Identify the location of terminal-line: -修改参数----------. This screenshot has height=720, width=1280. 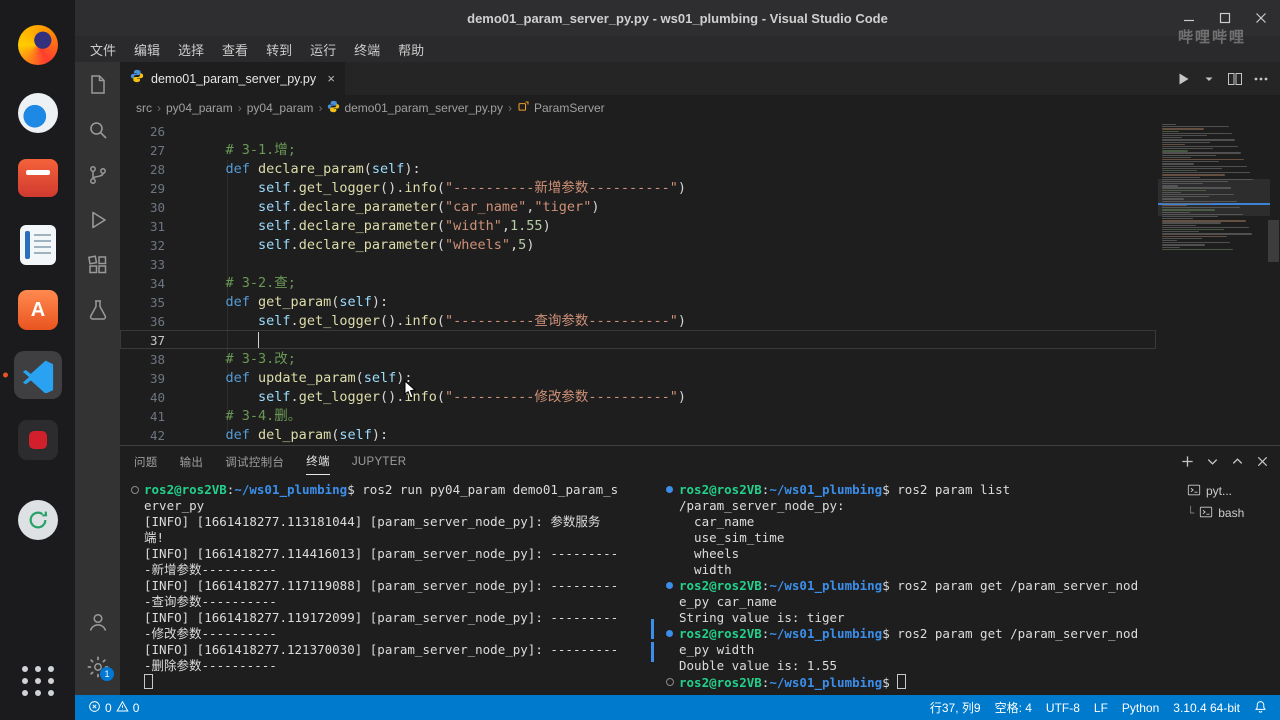
(210, 633).